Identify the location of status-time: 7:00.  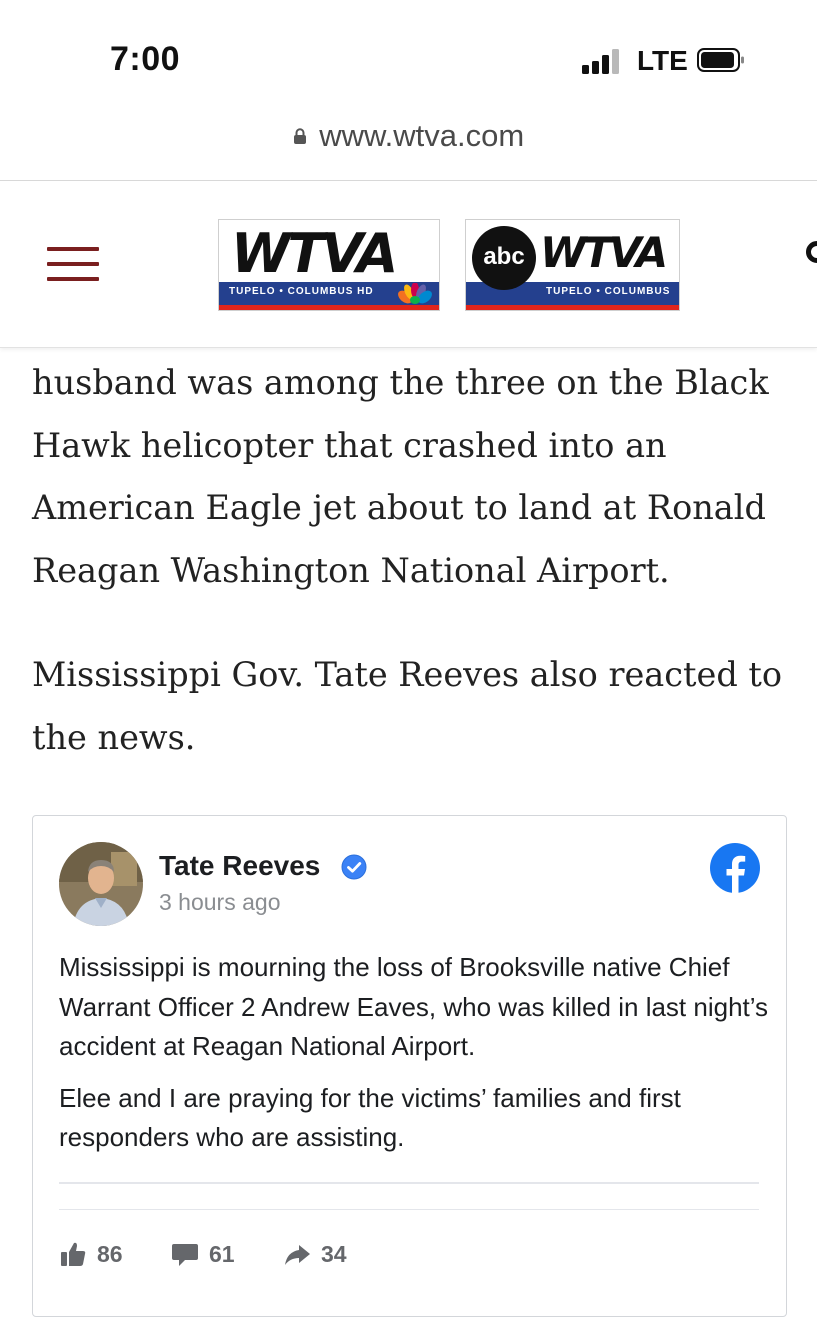
(145, 59).